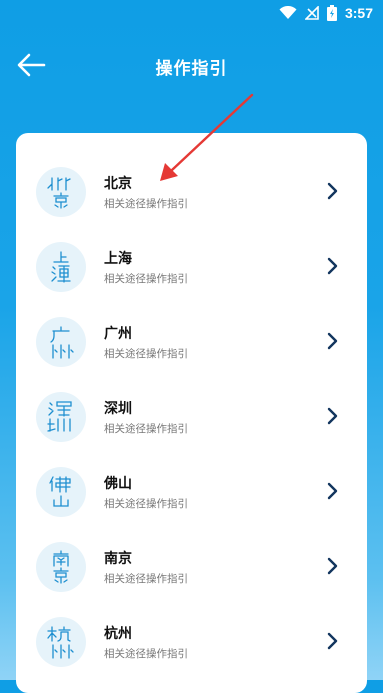 The image size is (383, 693). I want to click on city-name: 北京, so click(118, 184).